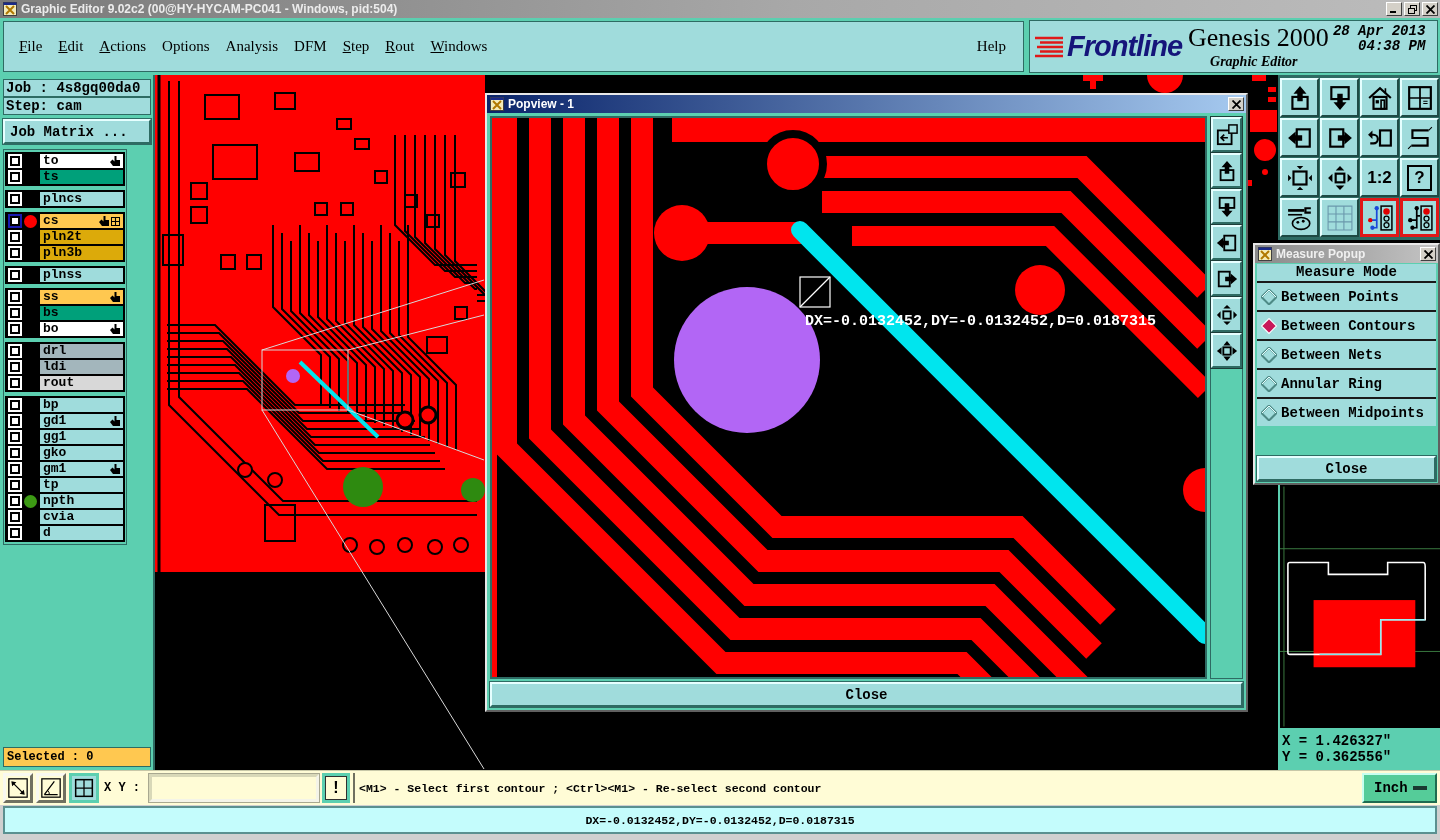  I want to click on inward-arrows-icon, so click(1299, 177).